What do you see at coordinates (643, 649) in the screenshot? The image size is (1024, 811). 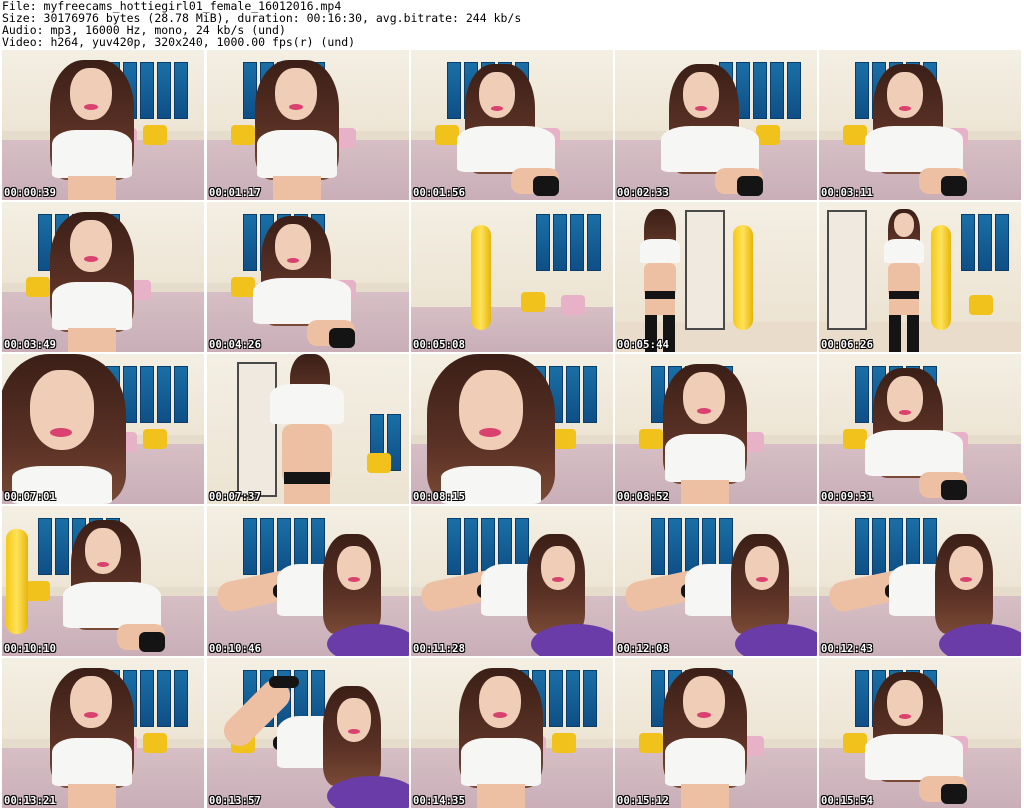 I see `thumbnail-timestamp: 00:12:08` at bounding box center [643, 649].